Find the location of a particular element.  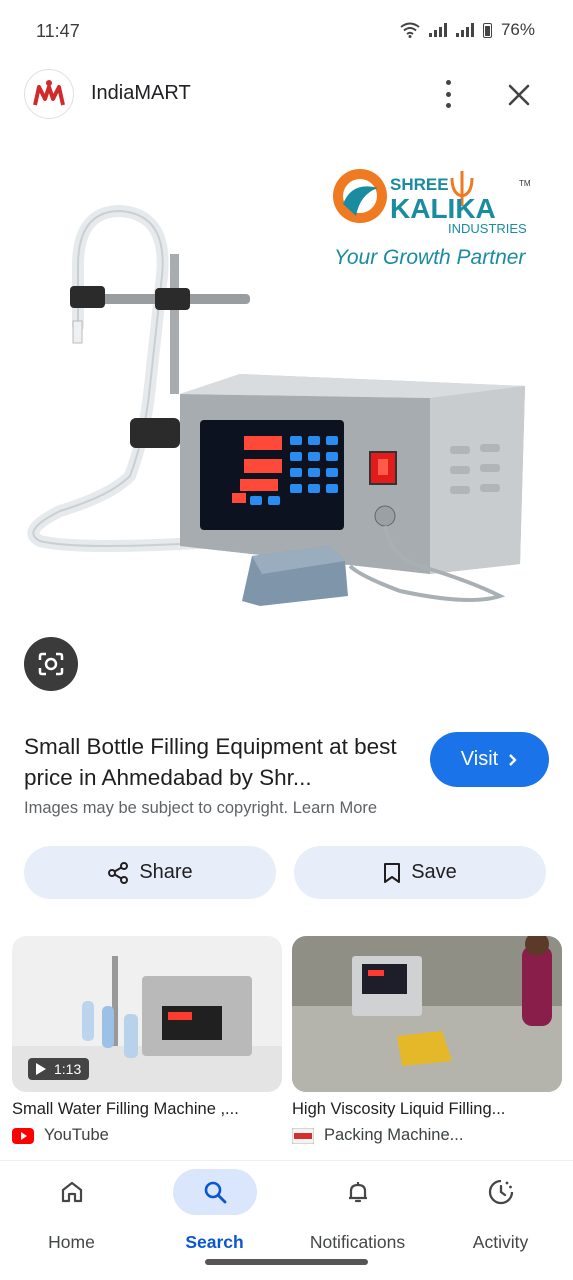

site-favicon is located at coordinates (303, 1135).